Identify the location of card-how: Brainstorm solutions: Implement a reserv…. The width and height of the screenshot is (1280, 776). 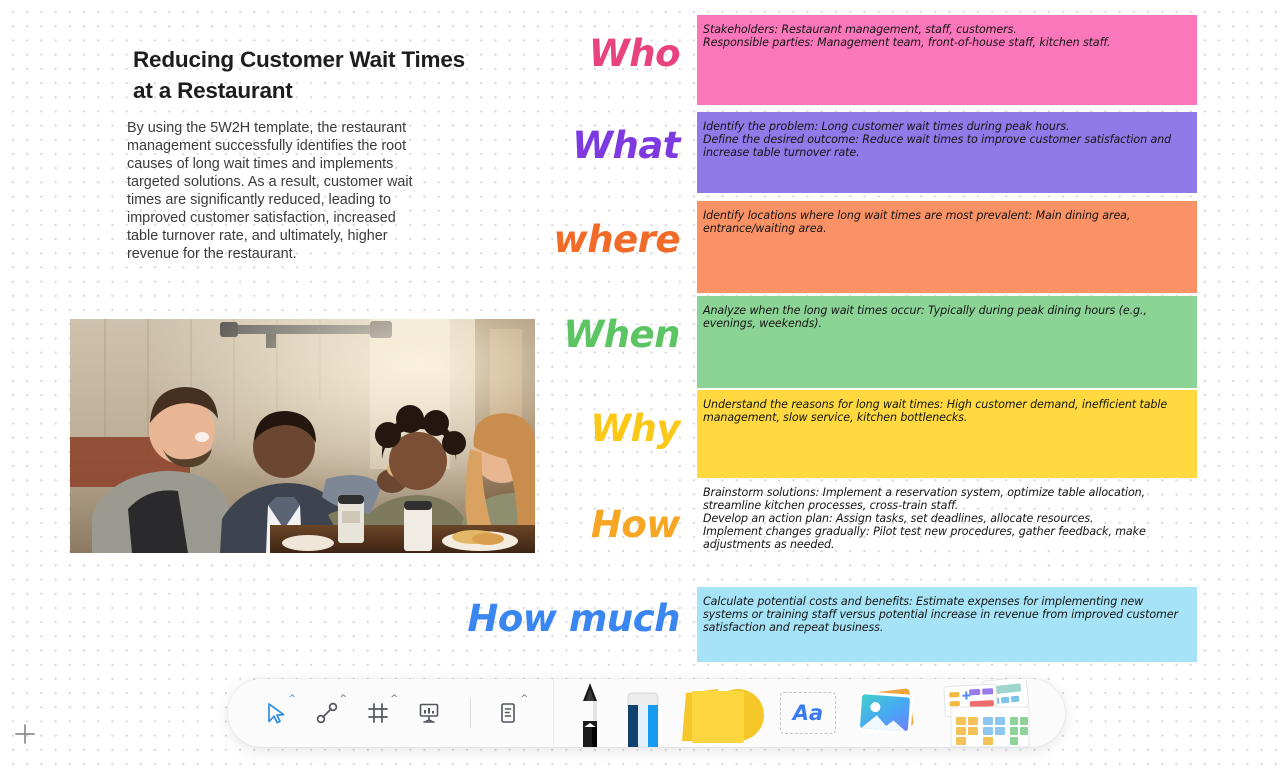
(947, 531).